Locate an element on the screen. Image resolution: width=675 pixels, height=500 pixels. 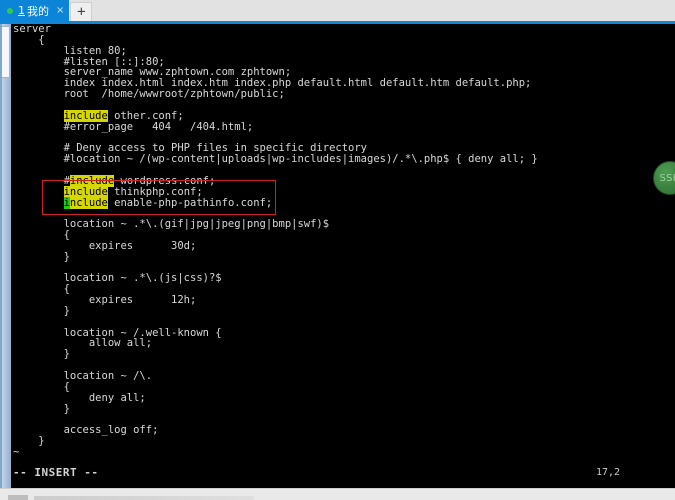
tab-bar-empty-area is located at coordinates (383, 11).